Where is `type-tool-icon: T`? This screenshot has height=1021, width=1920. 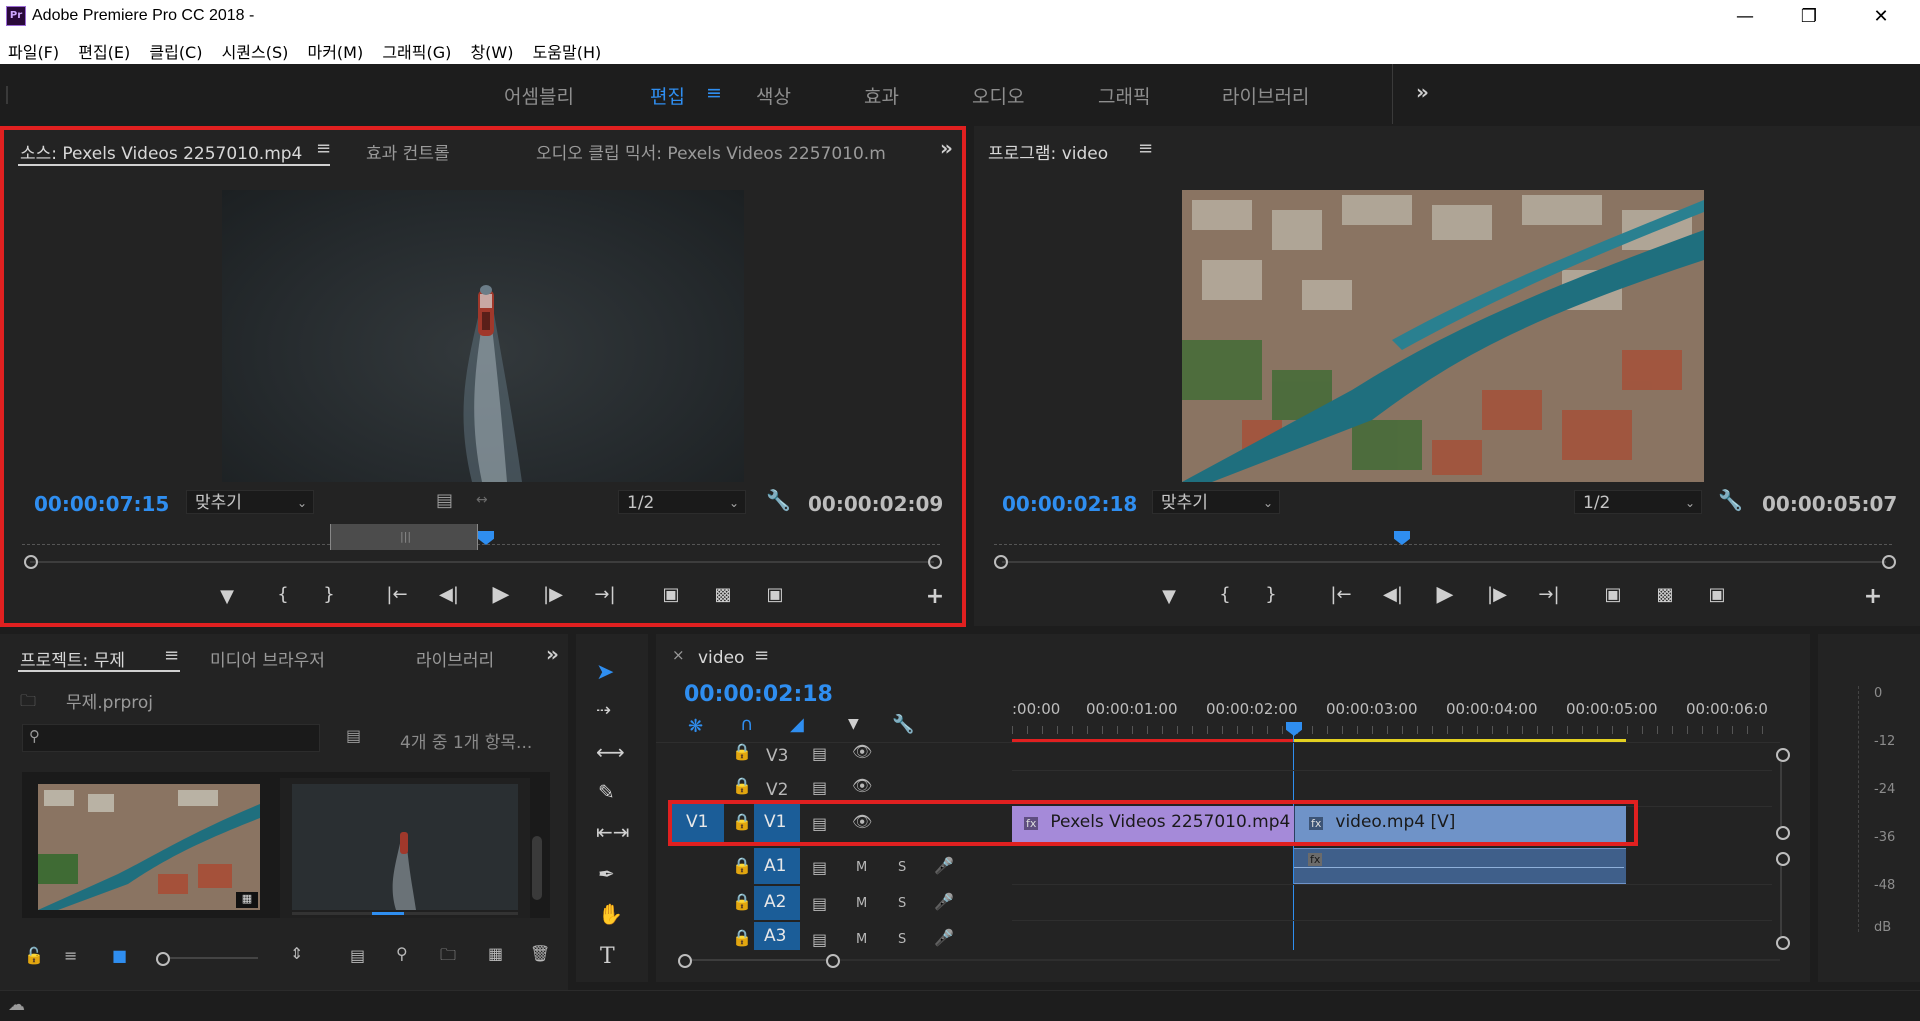 type-tool-icon: T is located at coordinates (607, 956).